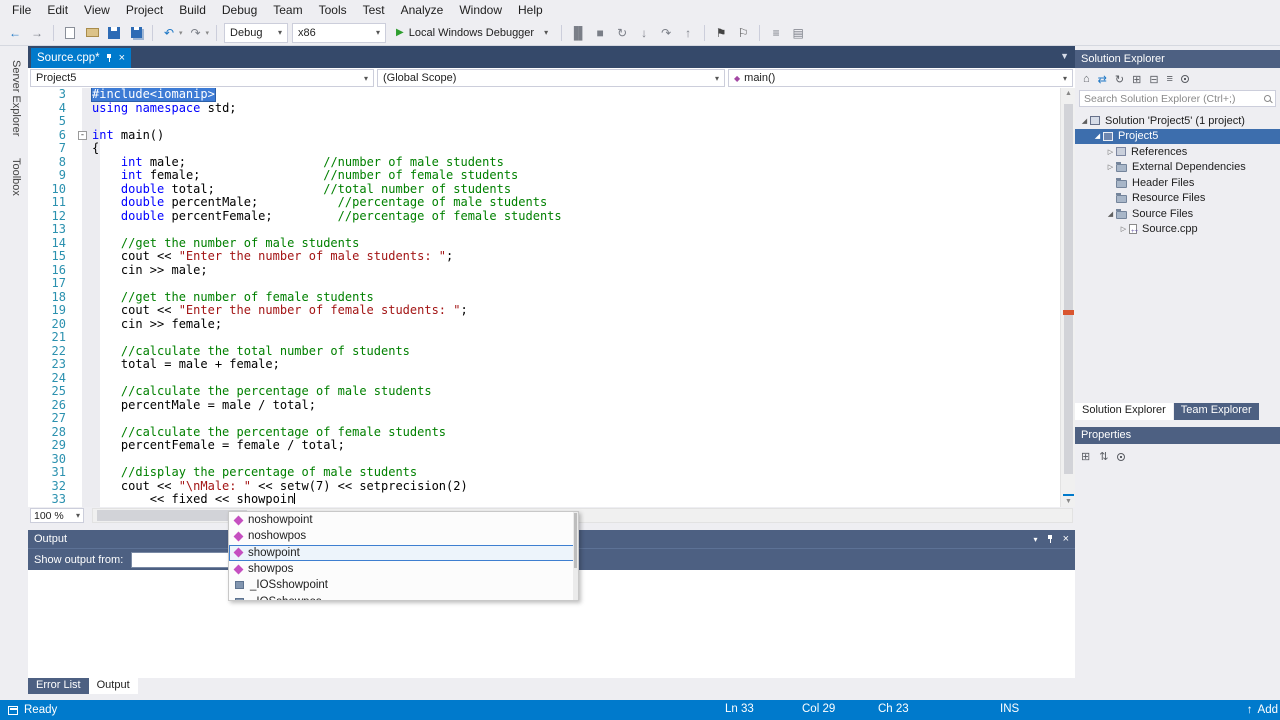 The height and width of the screenshot is (720, 1280). Describe the element at coordinates (403, 536) in the screenshot. I see `completion-item-noshowpos: noshowpos` at that location.